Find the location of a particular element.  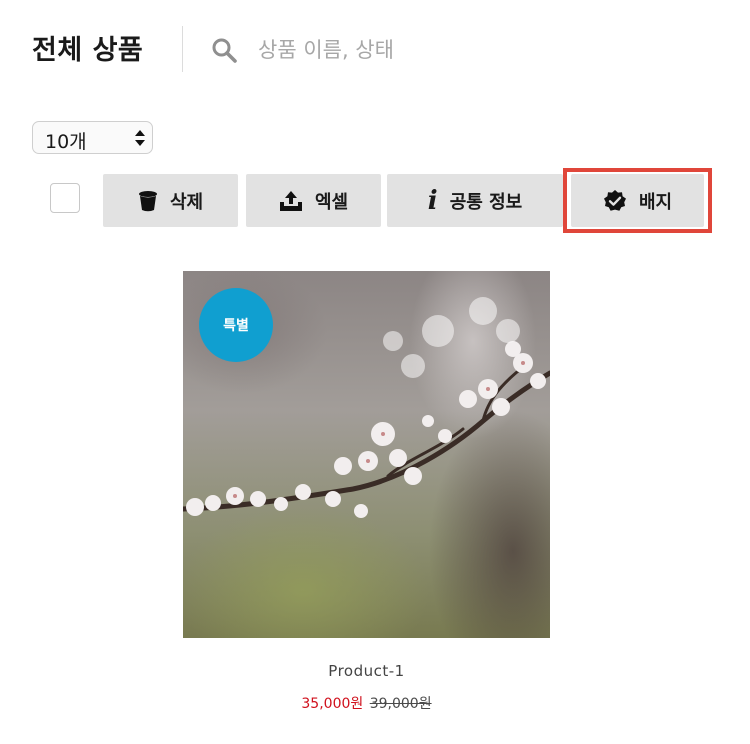

bulk-action-toolbar: 삭제 엑셀 i 공통 정보 배지 is located at coordinates (375, 200).